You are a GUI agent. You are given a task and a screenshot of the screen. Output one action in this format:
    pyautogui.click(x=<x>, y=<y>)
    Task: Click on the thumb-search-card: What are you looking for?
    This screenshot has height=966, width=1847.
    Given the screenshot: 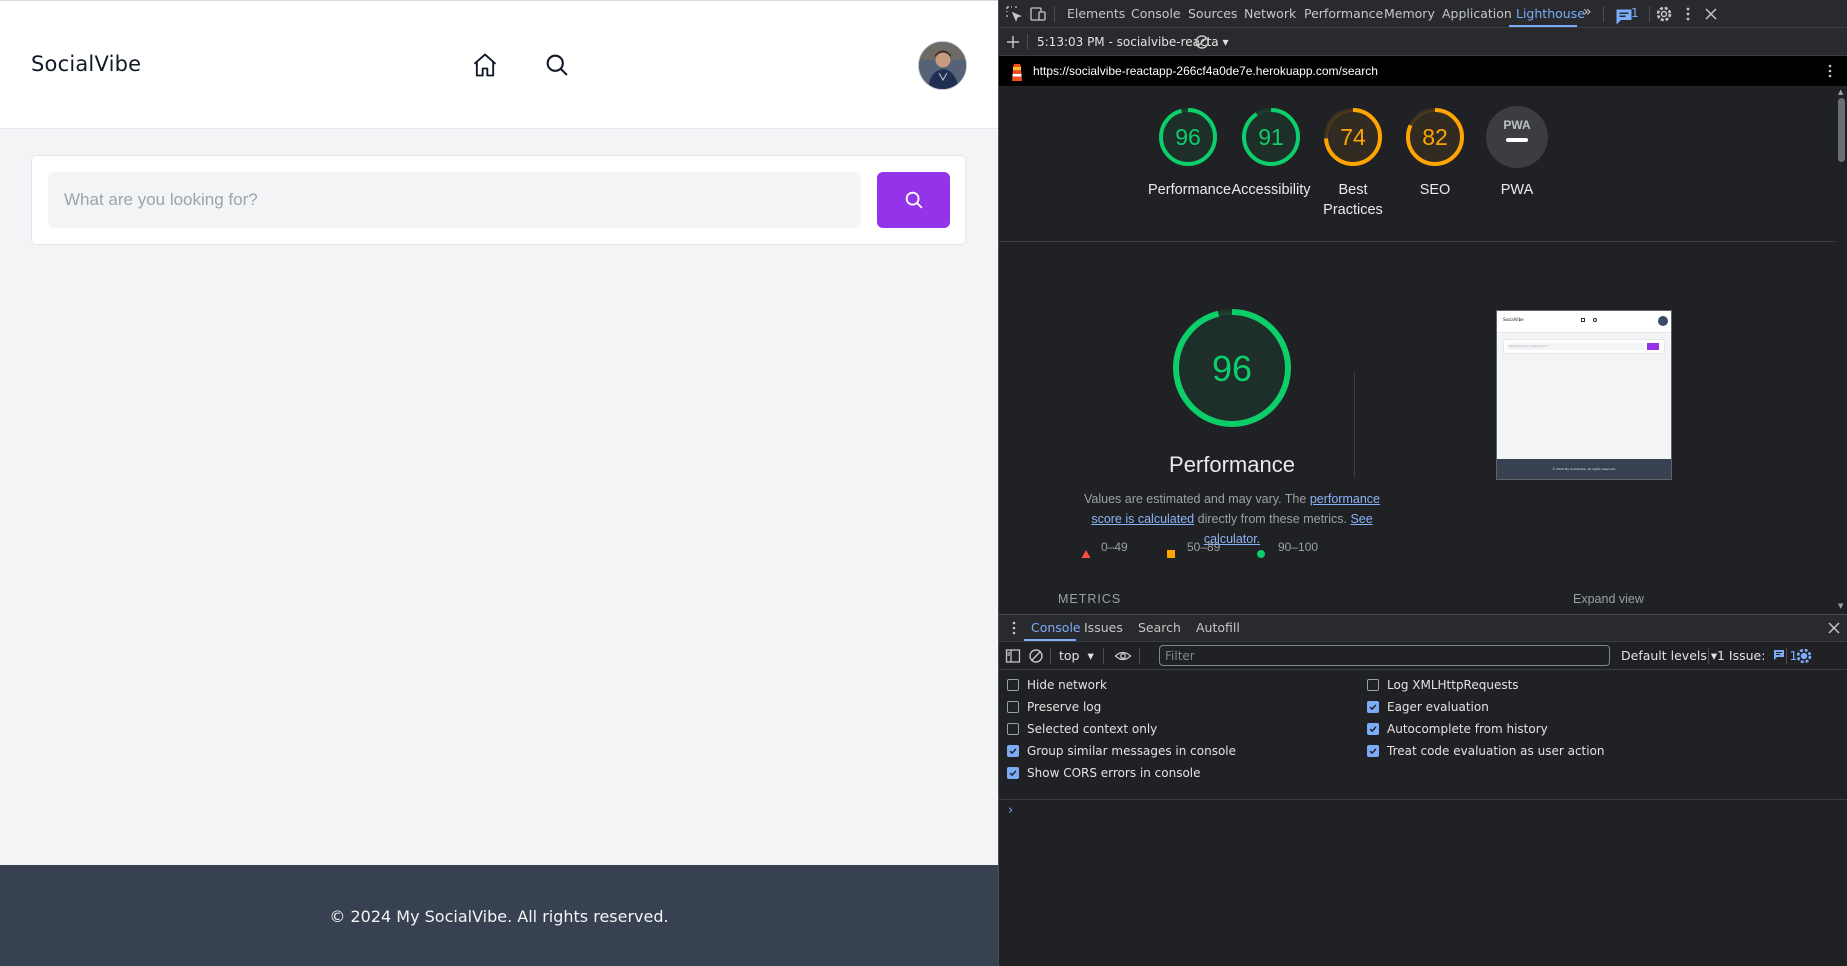 What is the action you would take?
    pyautogui.click(x=1584, y=346)
    